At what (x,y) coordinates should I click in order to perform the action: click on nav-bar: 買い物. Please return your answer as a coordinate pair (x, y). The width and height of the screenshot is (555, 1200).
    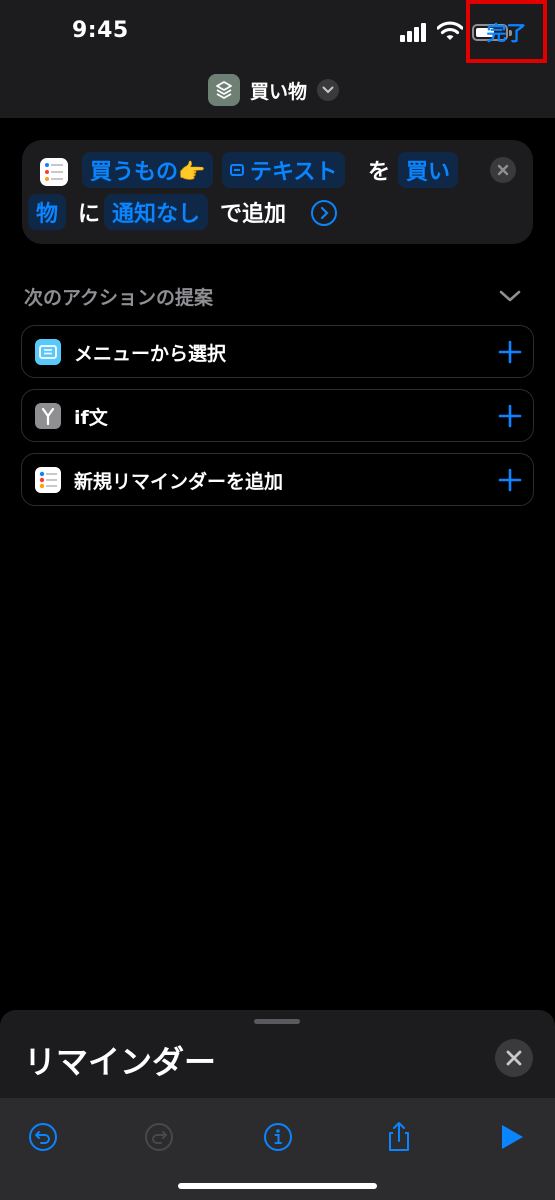
    Looking at the image, I should click on (277, 89).